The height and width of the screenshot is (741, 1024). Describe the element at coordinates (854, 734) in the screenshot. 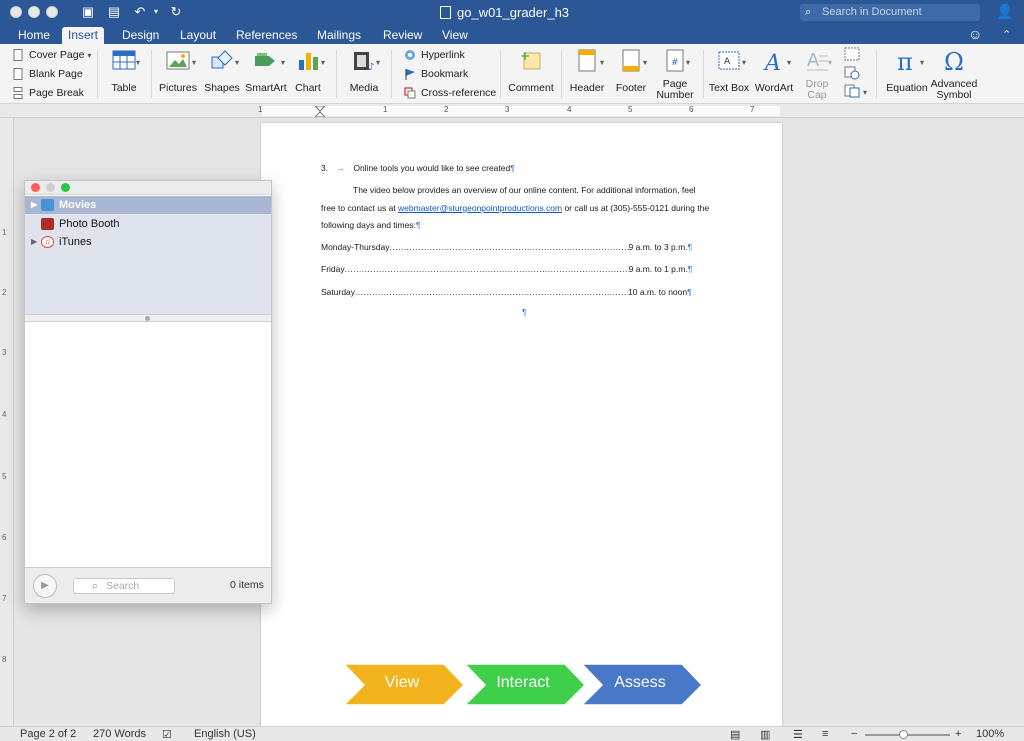

I see `zoom-out-icon: −` at that location.